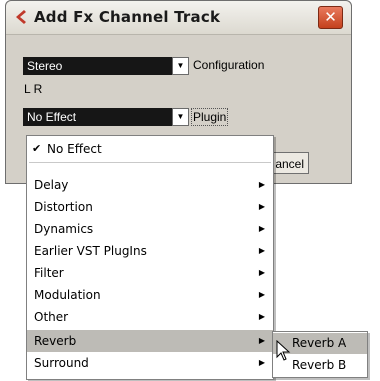 This screenshot has width=380, height=381. I want to click on mouse-pointer-icon, so click(283, 350).